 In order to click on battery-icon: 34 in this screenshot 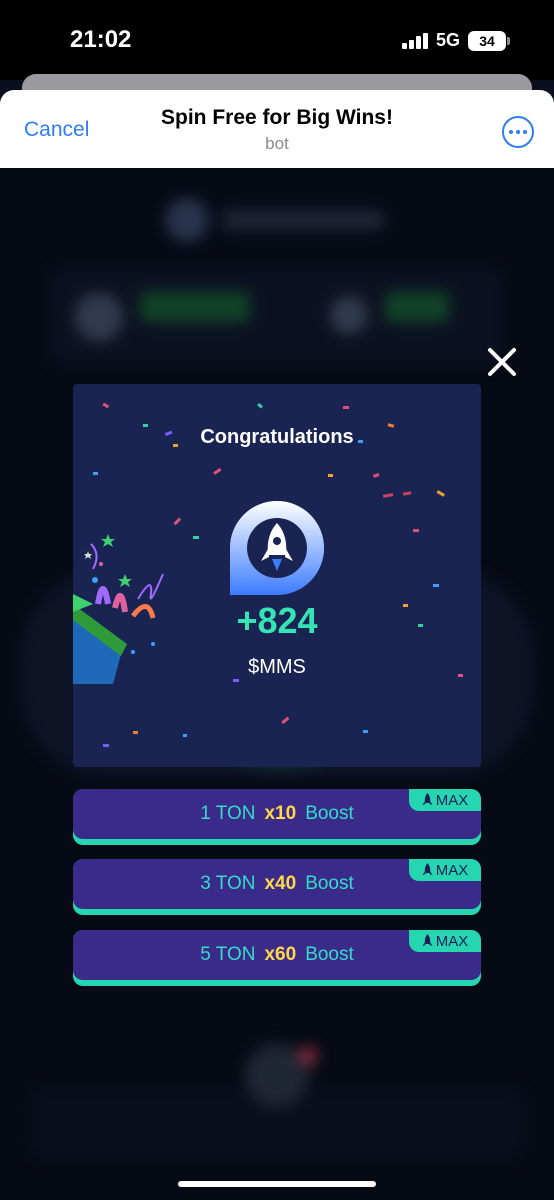, I will do `click(489, 40)`.